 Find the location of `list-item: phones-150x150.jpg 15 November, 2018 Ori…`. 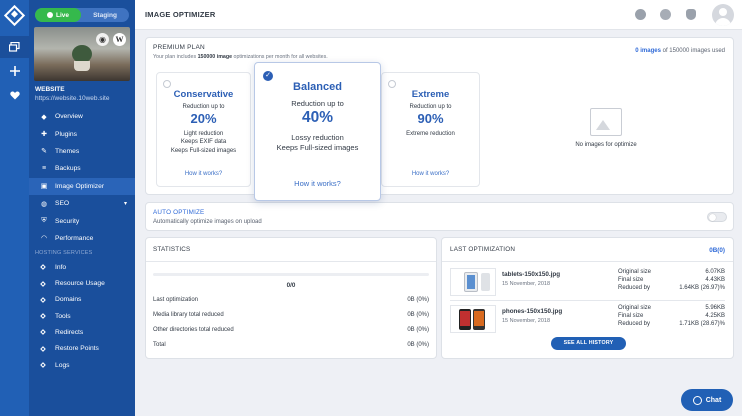

list-item: phones-150x150.jpg 15 November, 2018 Ori… is located at coordinates (587, 320).